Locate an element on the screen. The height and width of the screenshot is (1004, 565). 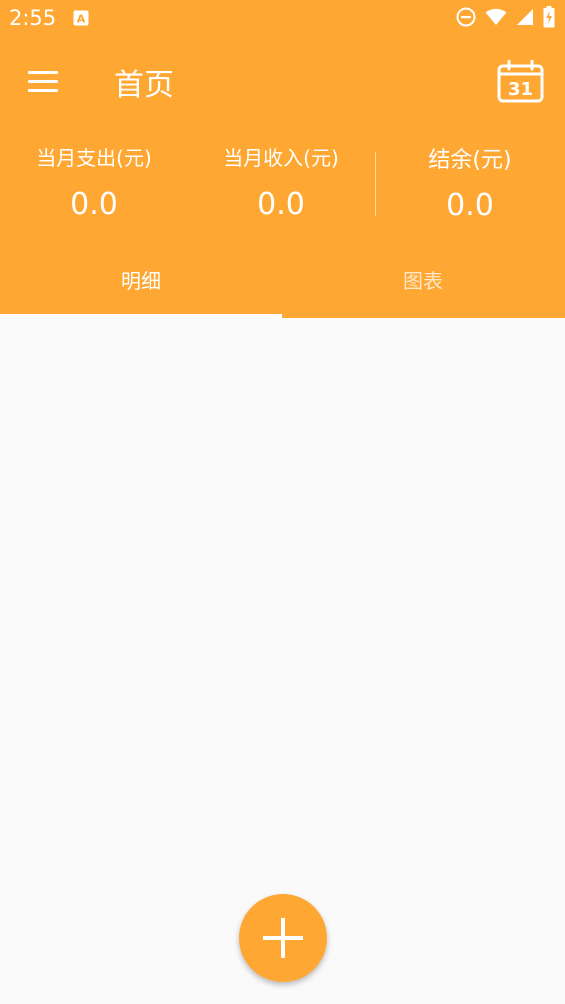
menu-icon is located at coordinates (42, 82).